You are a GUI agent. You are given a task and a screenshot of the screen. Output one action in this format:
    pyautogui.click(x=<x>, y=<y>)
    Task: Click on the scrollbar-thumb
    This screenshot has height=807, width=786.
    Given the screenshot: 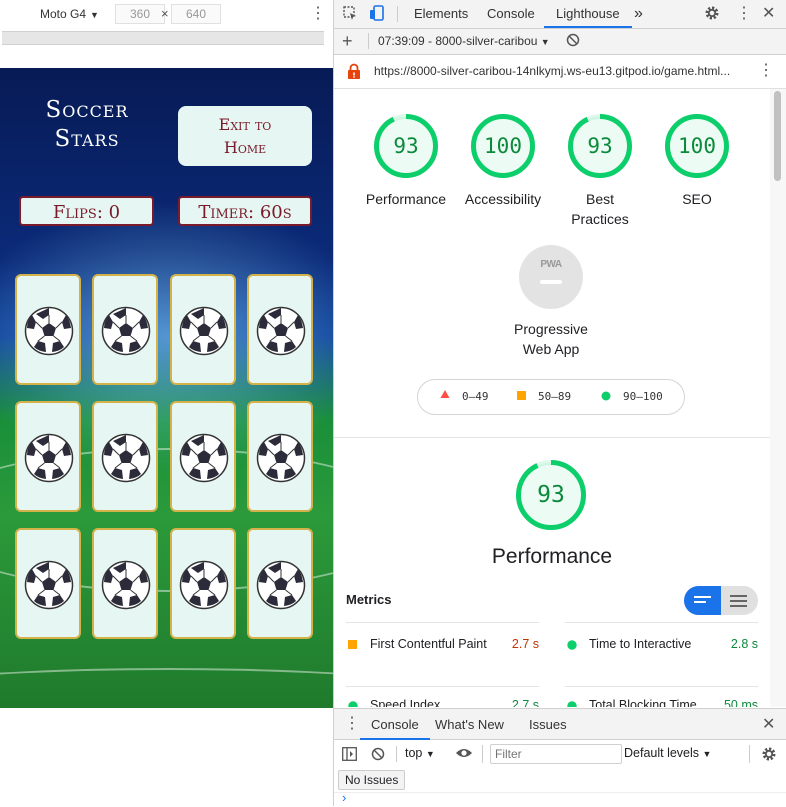 What is the action you would take?
    pyautogui.click(x=777, y=136)
    